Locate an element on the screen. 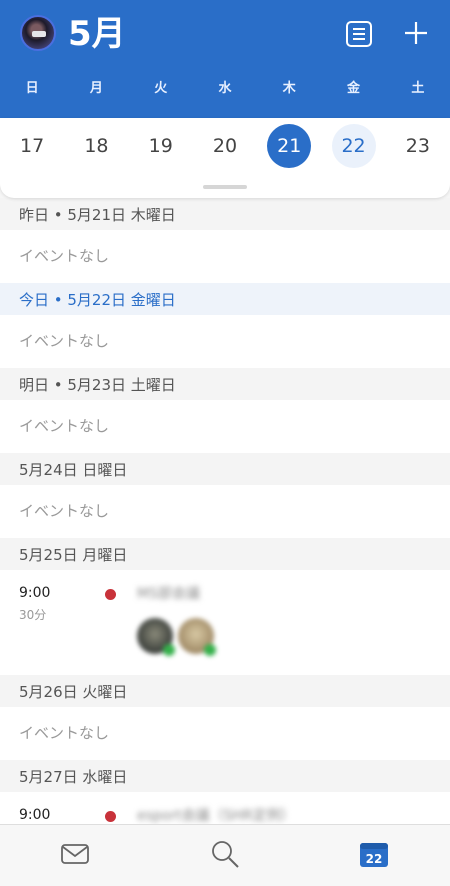  calendar-header: 5月 日 月 火 水 木 金 土 is located at coordinates (225, 59).